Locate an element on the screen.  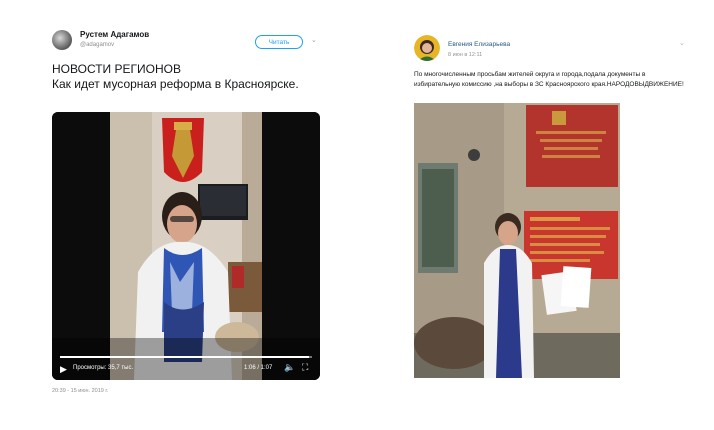
vk-post-date: 8 июн в 12:11 is located at coordinates (465, 55).